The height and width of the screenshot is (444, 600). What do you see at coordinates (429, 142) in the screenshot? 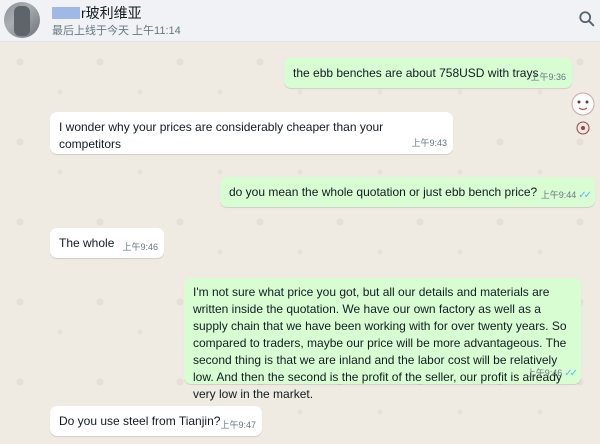
I see `message-time: 上午9:43` at bounding box center [429, 142].